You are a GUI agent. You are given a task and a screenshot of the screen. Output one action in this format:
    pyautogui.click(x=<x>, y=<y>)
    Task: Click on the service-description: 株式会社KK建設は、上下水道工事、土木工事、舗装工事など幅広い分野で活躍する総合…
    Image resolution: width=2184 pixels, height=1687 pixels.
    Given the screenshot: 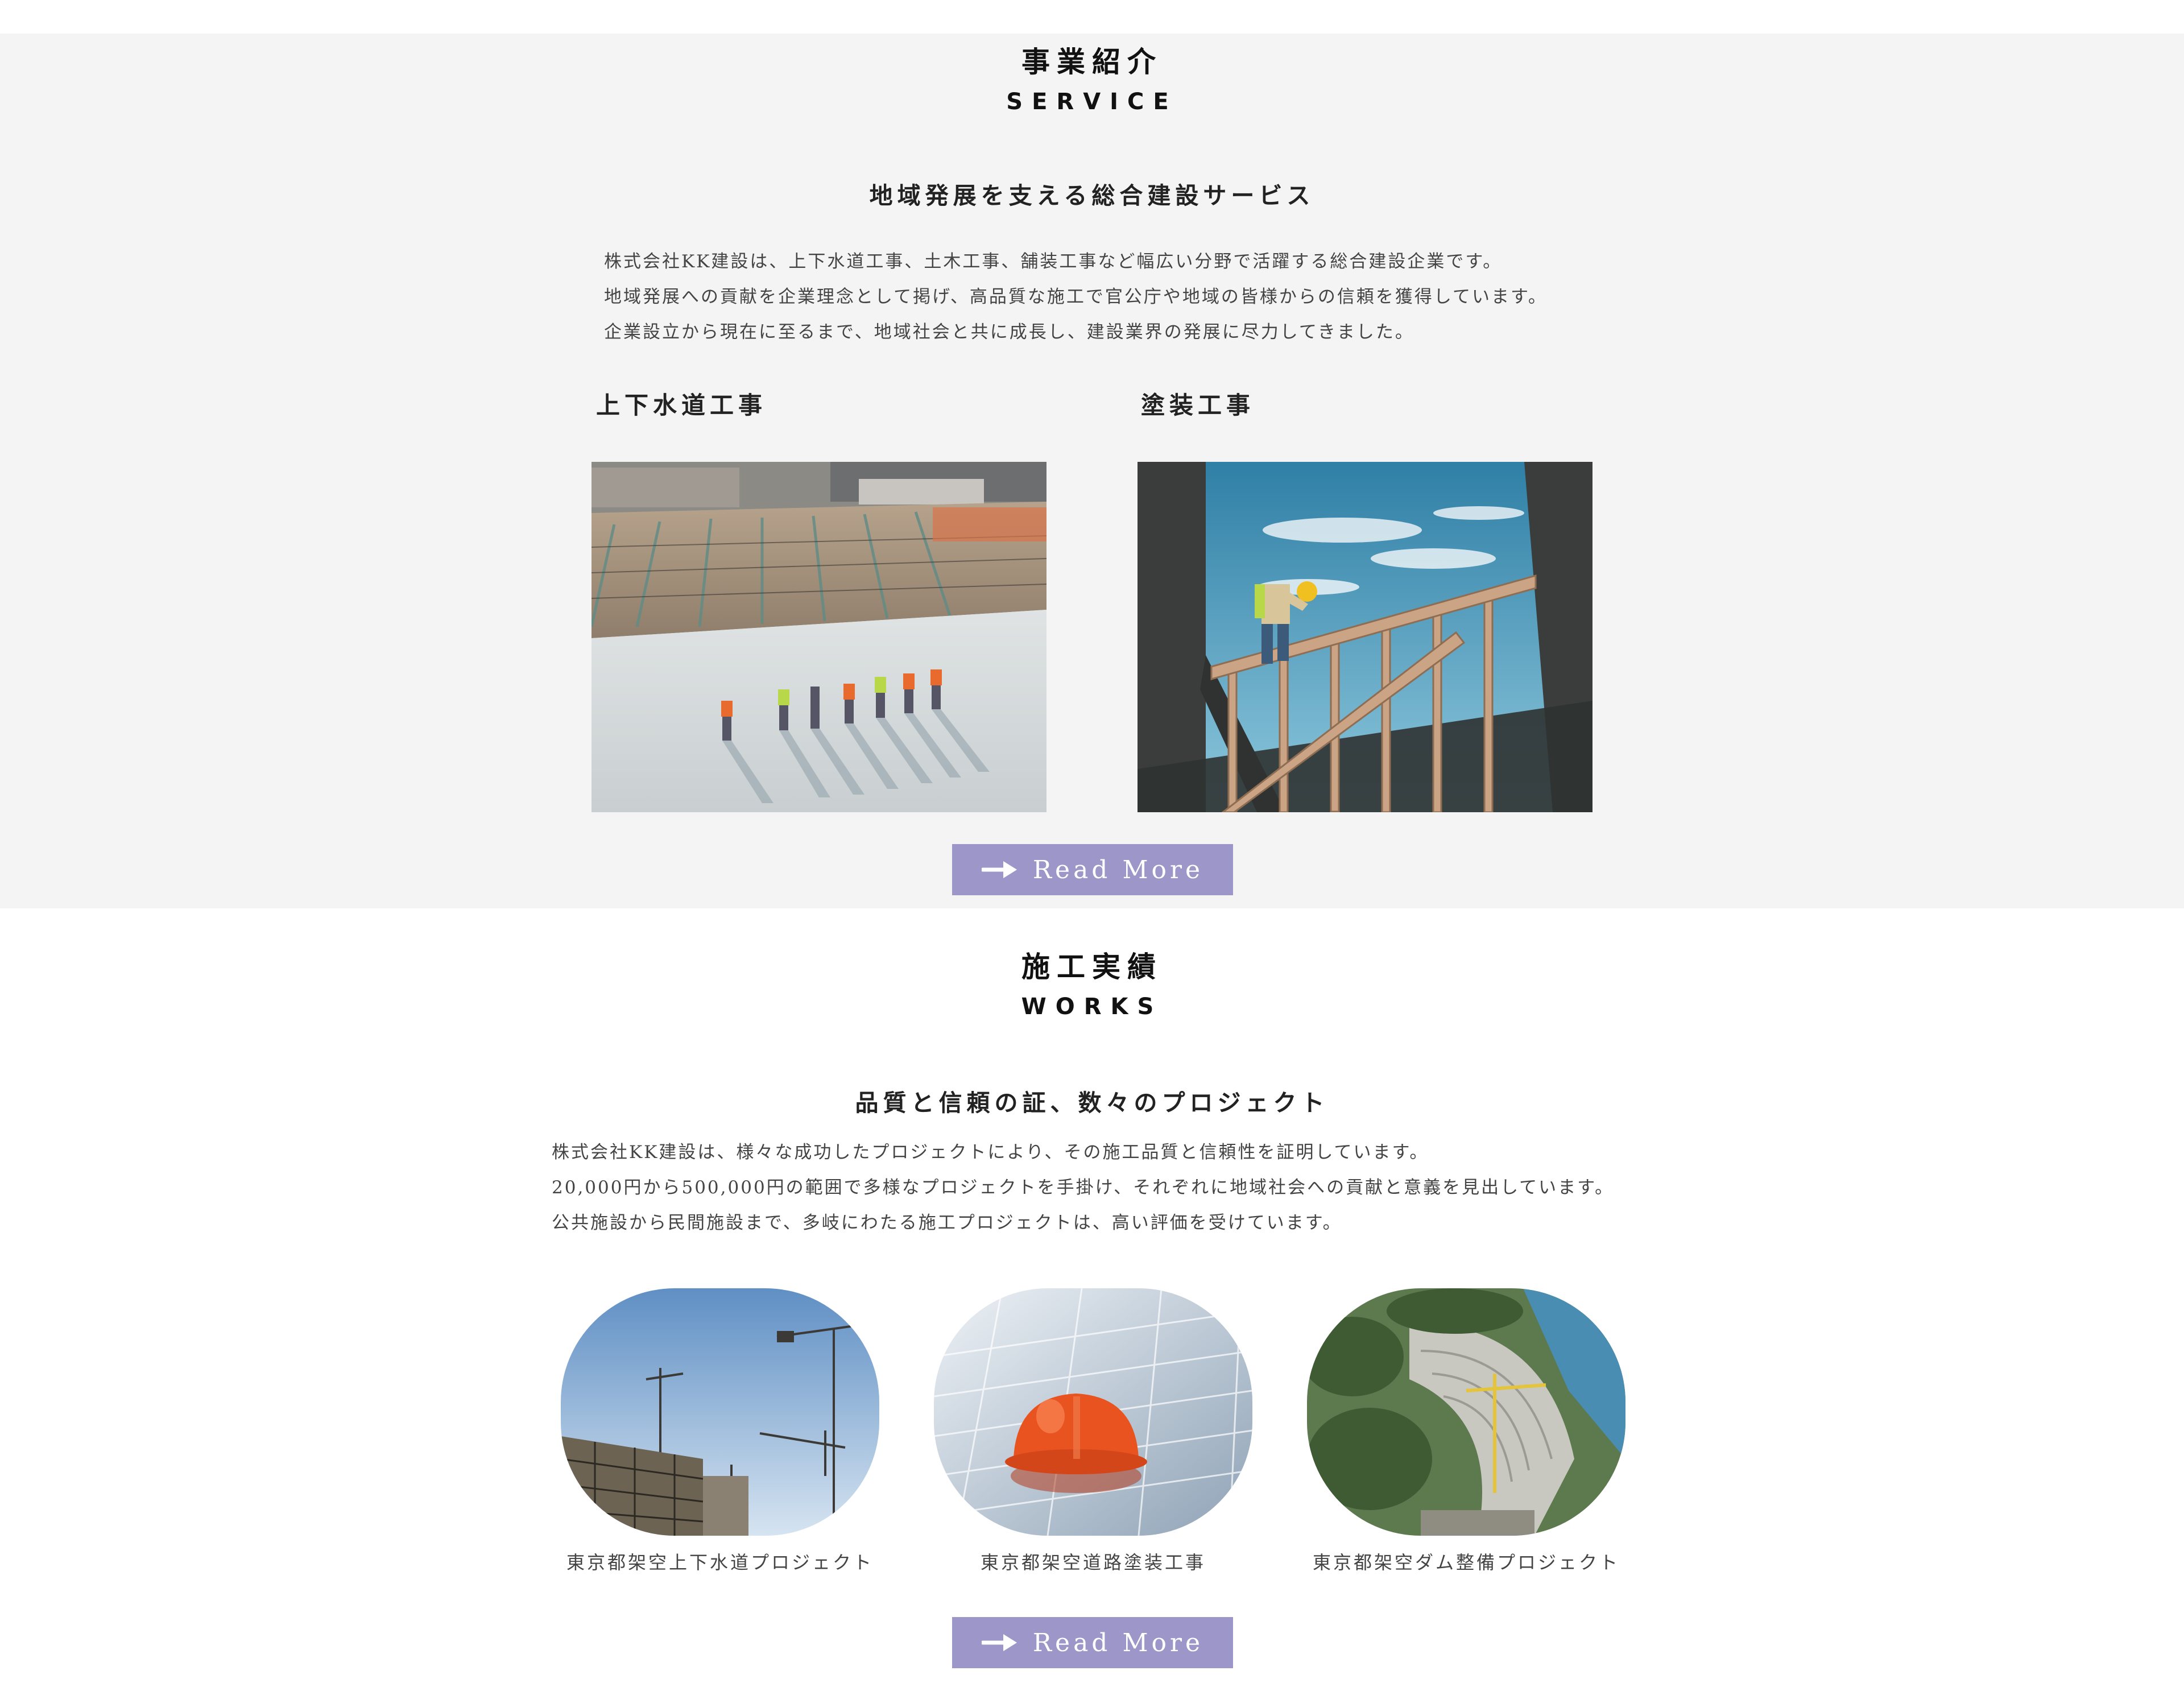 What is the action you would take?
    pyautogui.click(x=1076, y=297)
    